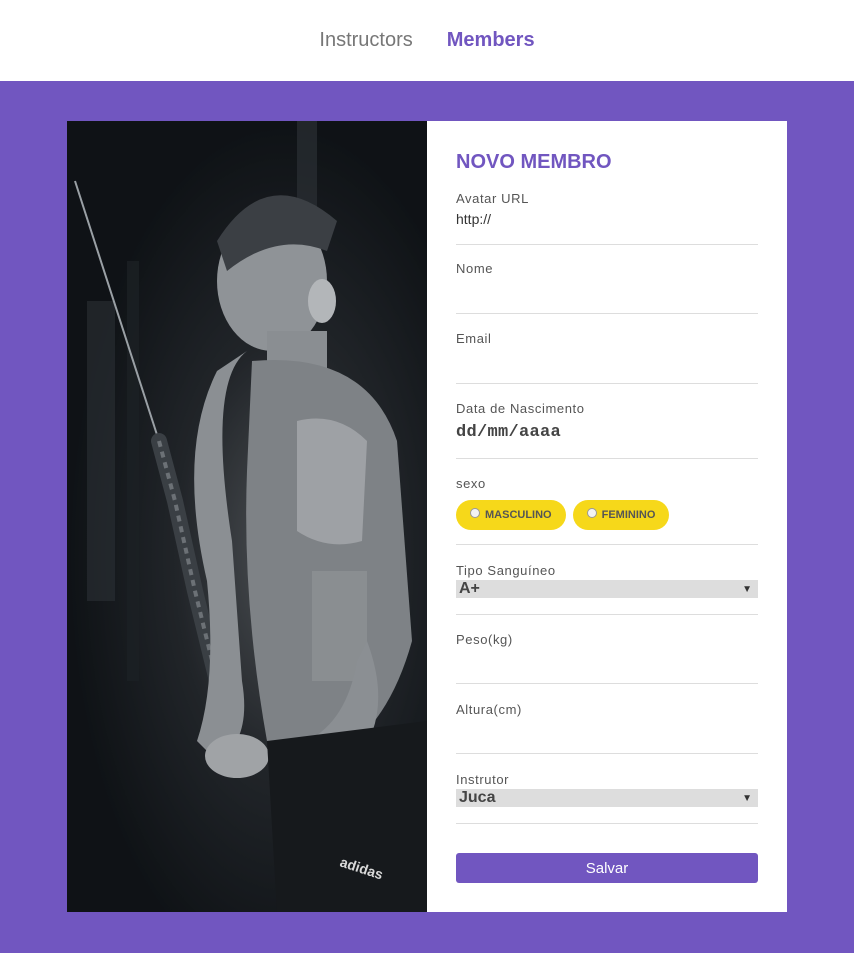  Describe the element at coordinates (492, 198) in the screenshot. I see `avatar-url-label: Avatar URL` at that location.